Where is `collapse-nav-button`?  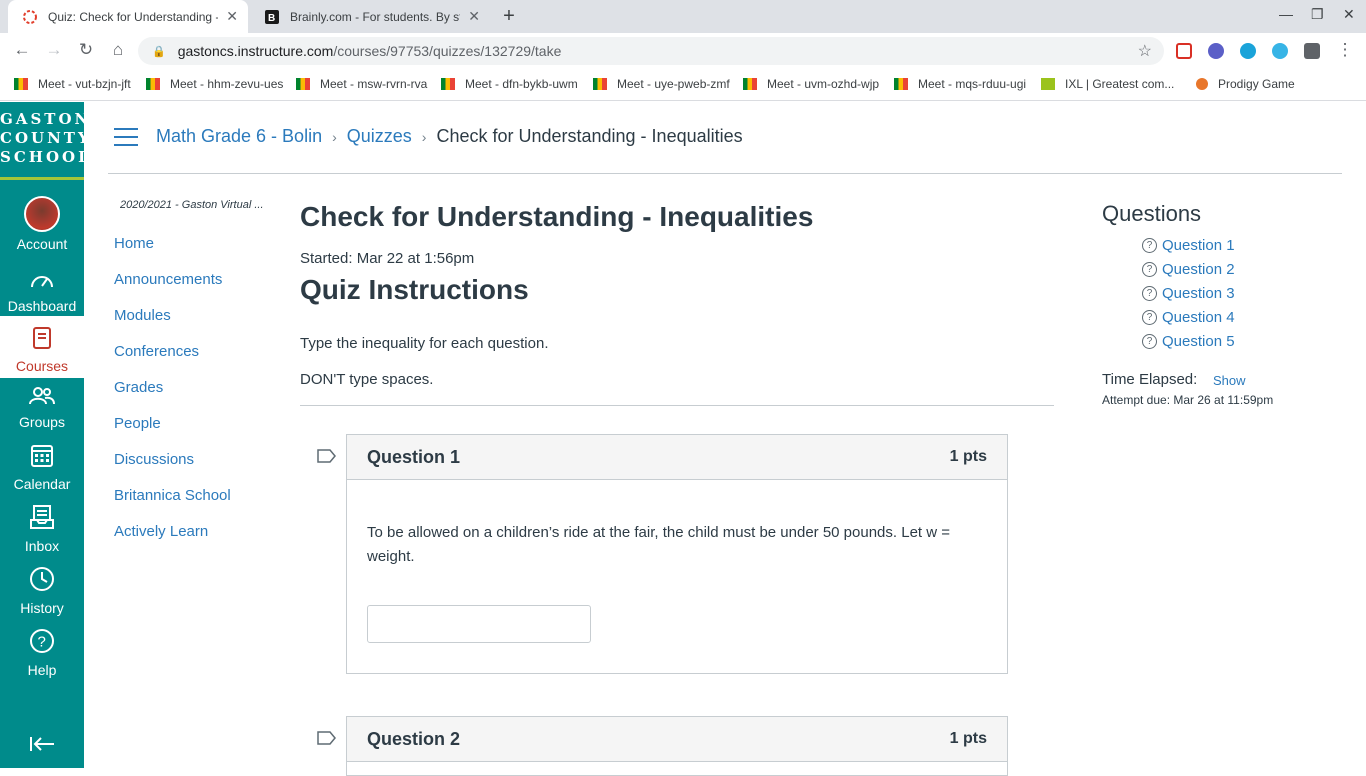 collapse-nav-button is located at coordinates (42, 746).